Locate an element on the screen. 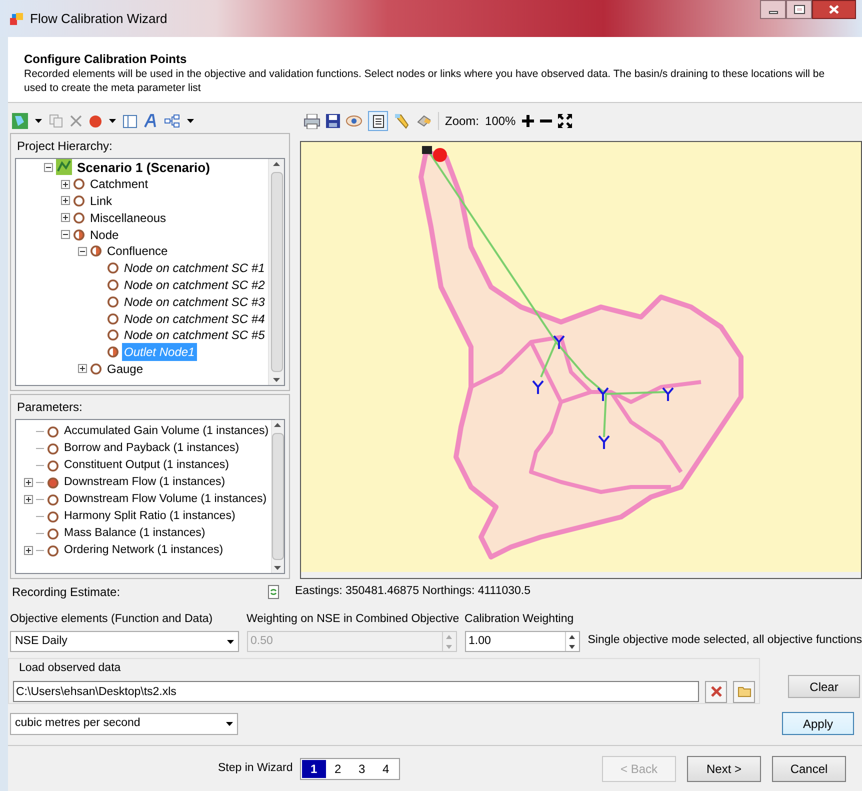 This screenshot has height=791, width=862. minimize-button is located at coordinates (773, 9).